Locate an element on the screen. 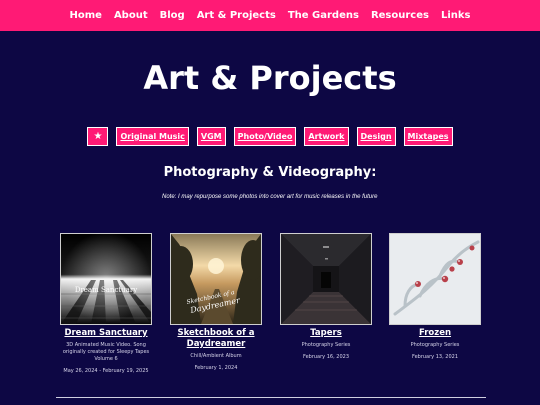  sunset-trees-image: Sketchbook of a Daydreamer is located at coordinates (216, 279).